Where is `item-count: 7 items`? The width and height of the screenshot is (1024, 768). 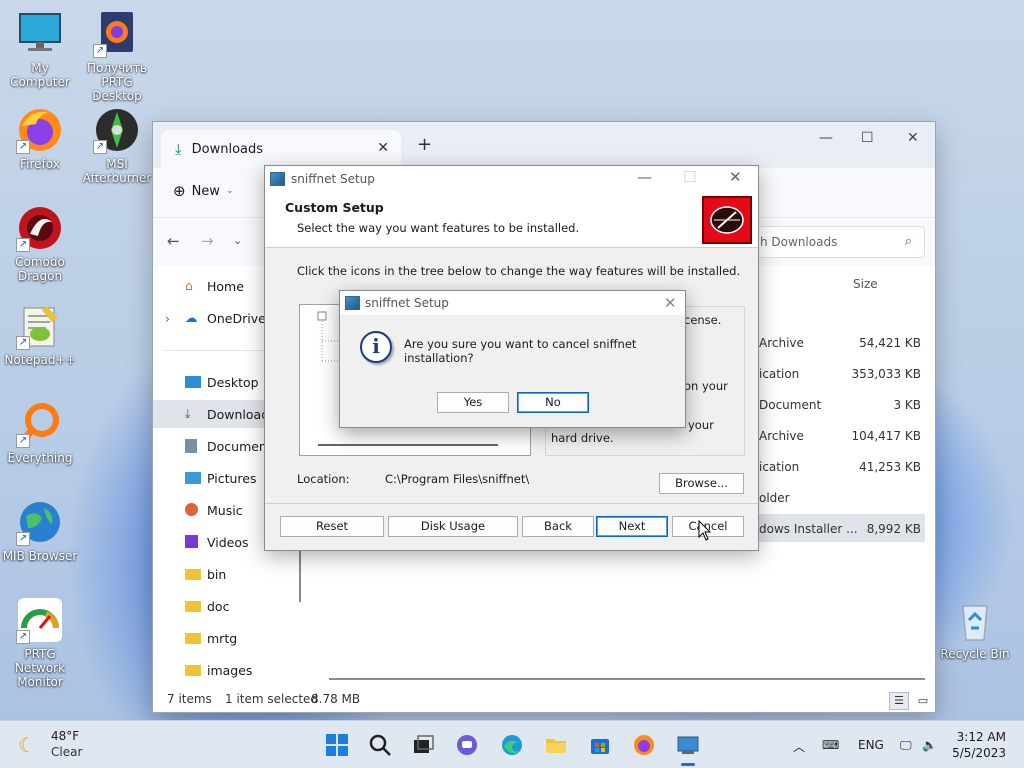
item-count: 7 items is located at coordinates (189, 699).